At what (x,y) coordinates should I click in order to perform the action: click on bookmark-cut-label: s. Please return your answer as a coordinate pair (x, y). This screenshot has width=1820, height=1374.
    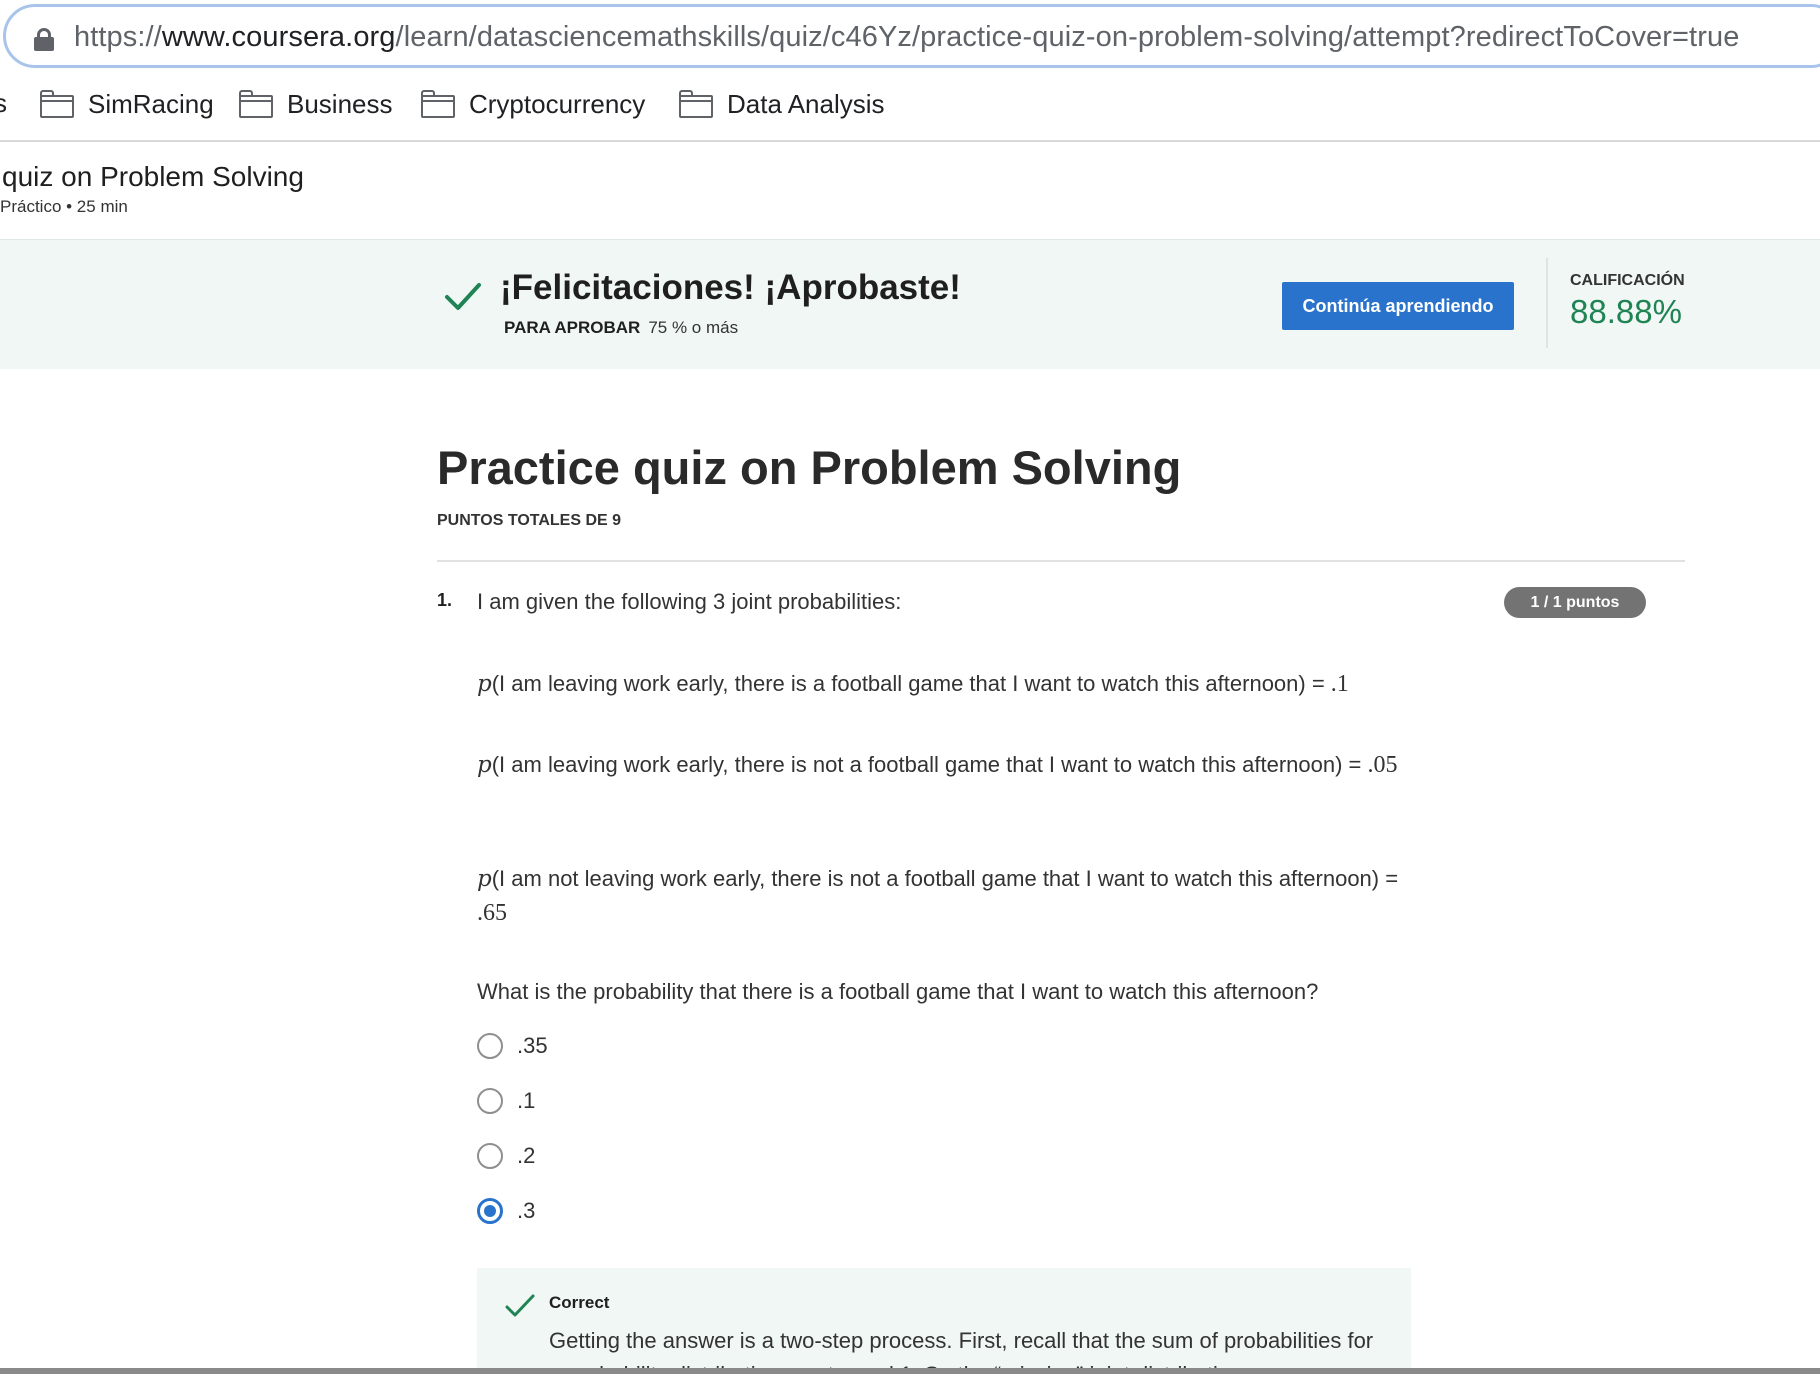
    Looking at the image, I should click on (3, 103).